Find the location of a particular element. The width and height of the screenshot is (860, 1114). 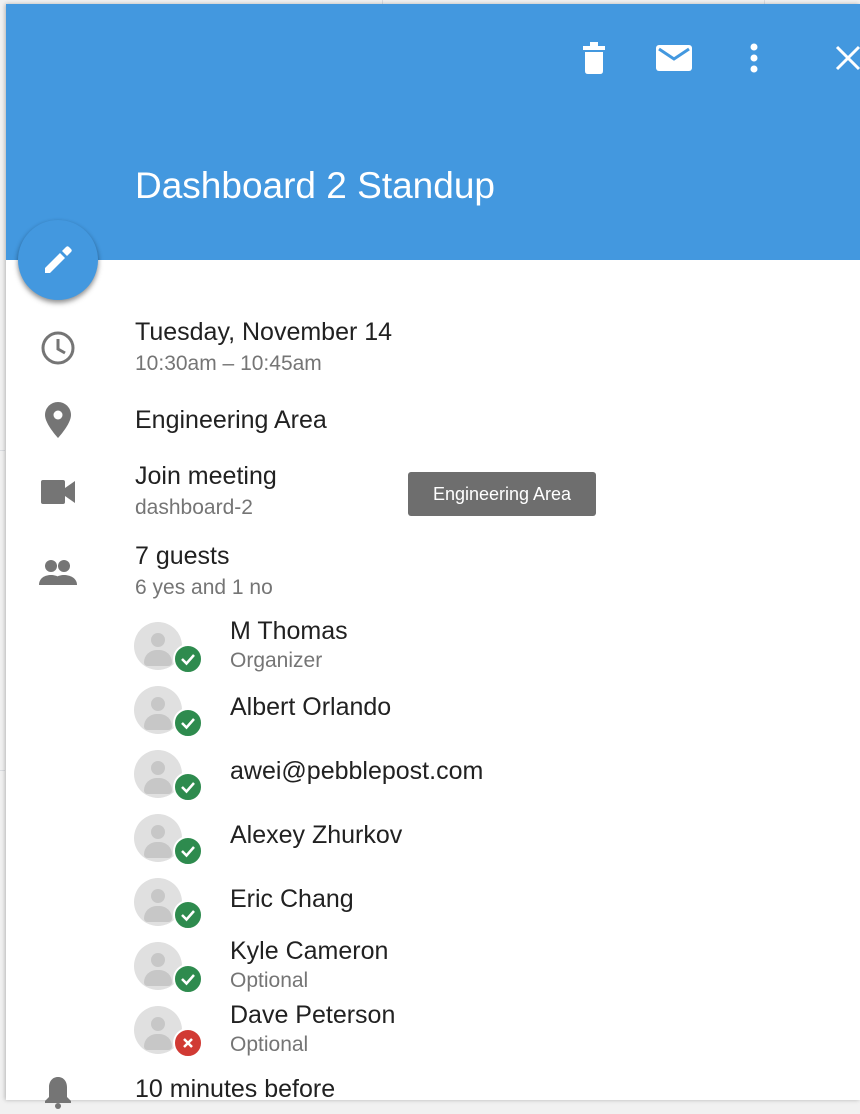

close-icon is located at coordinates (847, 58).